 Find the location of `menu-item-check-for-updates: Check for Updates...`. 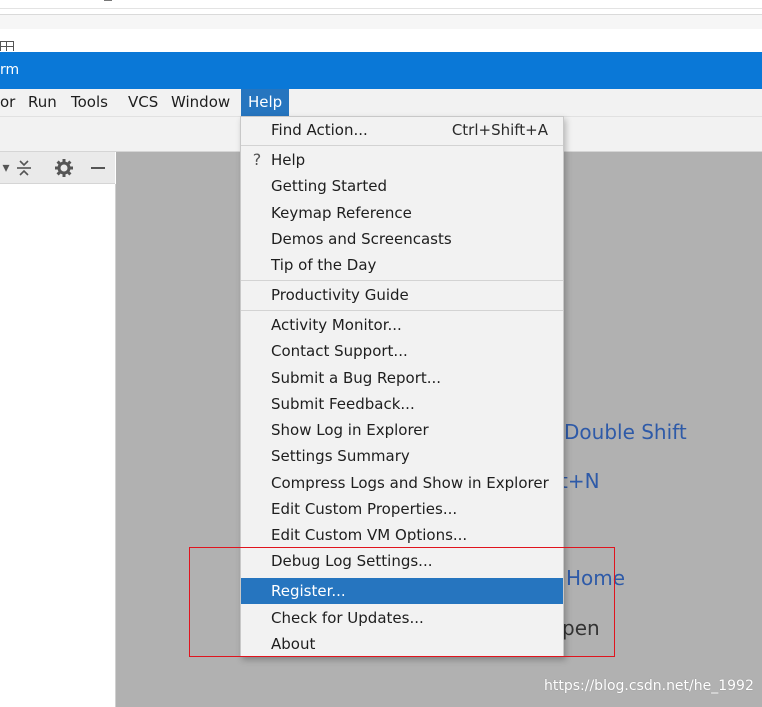

menu-item-check-for-updates: Check for Updates... is located at coordinates (402, 618).